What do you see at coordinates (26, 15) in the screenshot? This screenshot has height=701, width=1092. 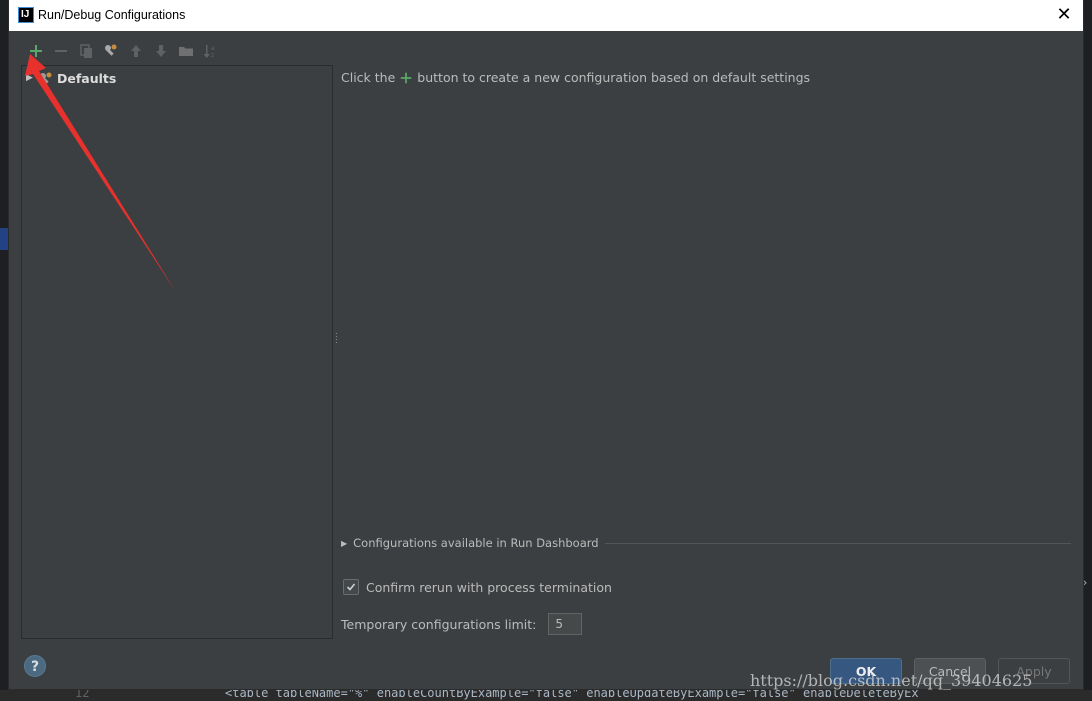 I see `intellij-app-icon: IJ` at bounding box center [26, 15].